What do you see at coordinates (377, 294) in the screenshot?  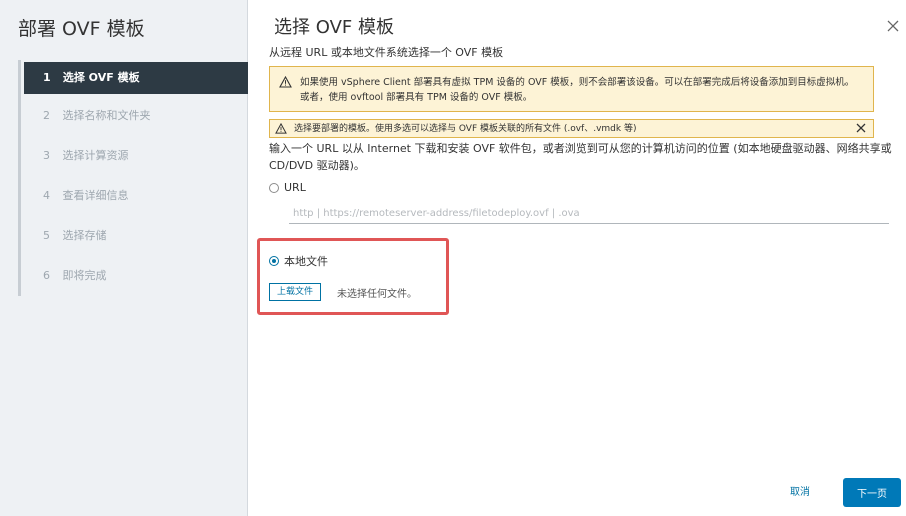 I see `no-file-selected-text: 未选择任何文件。` at bounding box center [377, 294].